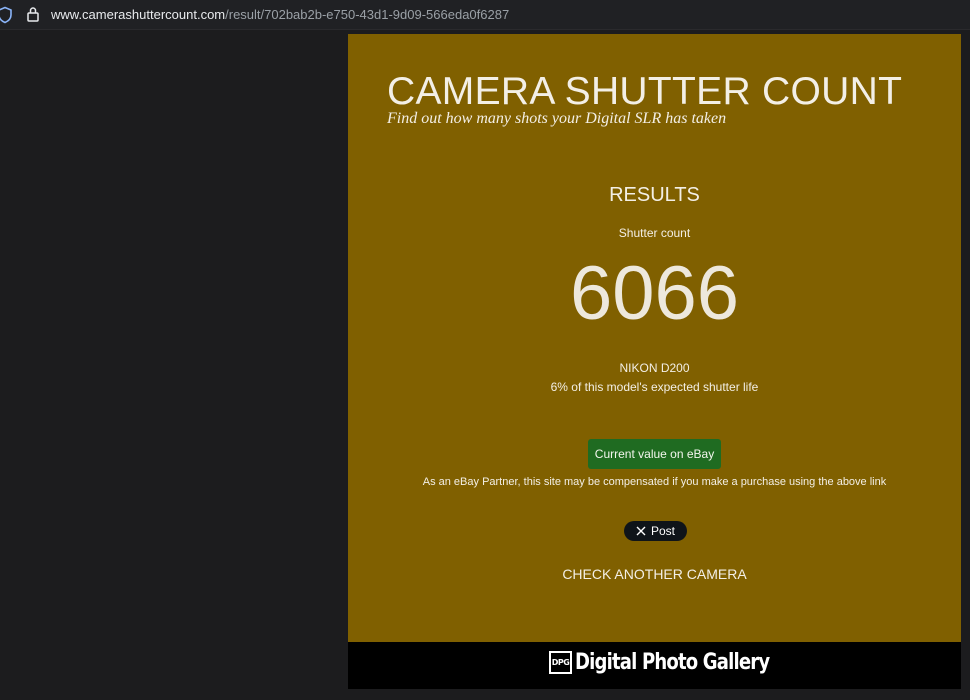 This screenshot has height=700, width=970. Describe the element at coordinates (672, 662) in the screenshot. I see `brand-name: Digital Photo Gallery` at that location.